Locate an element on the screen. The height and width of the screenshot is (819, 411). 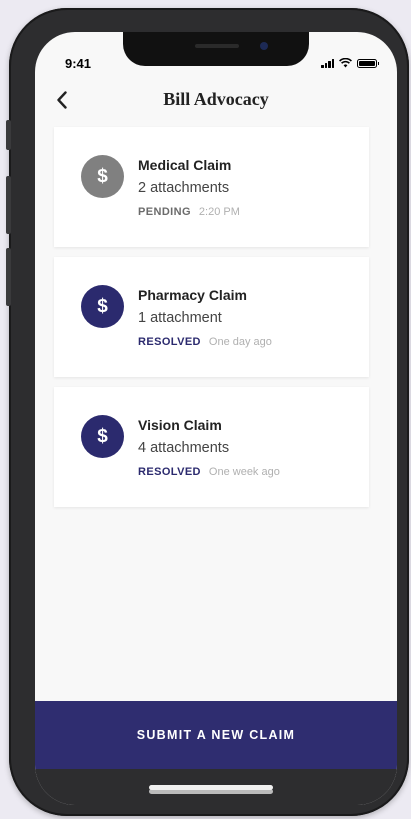
claim-attachments: 1 attachment is located at coordinates (180, 318).